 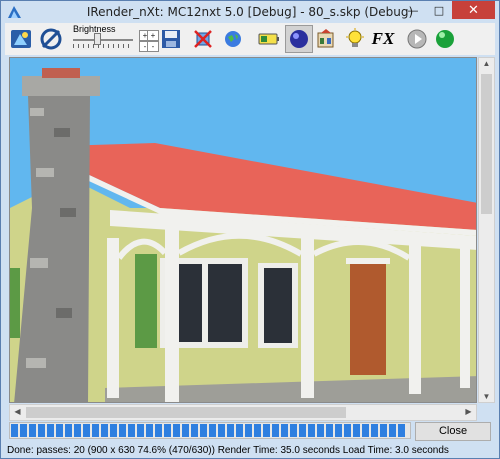 What do you see at coordinates (250, 39) in the screenshot?
I see `toolbar: Brightness + - + - FX` at bounding box center [250, 39].